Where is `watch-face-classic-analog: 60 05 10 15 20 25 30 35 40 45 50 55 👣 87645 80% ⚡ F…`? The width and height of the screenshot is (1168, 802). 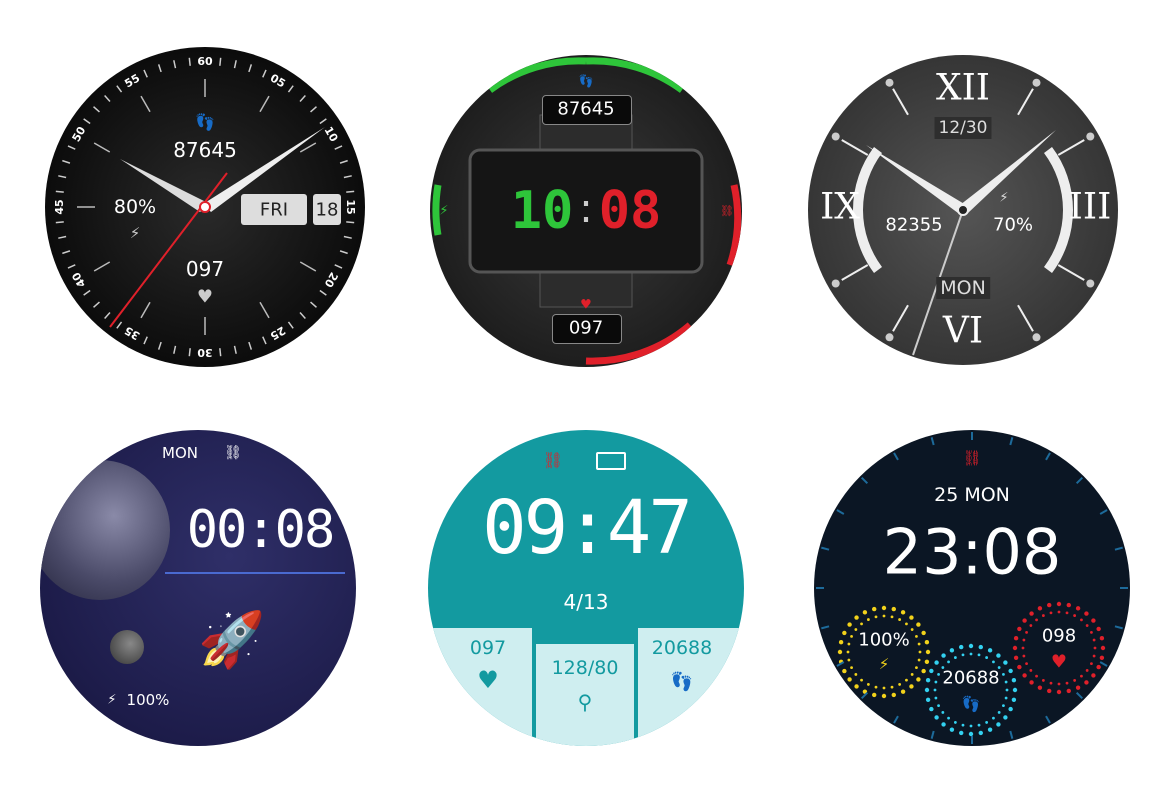 watch-face-classic-analog: 60 05 10 15 20 25 30 35 40 45 50 55 👣 87645 80% ⚡ F… is located at coordinates (205, 207).